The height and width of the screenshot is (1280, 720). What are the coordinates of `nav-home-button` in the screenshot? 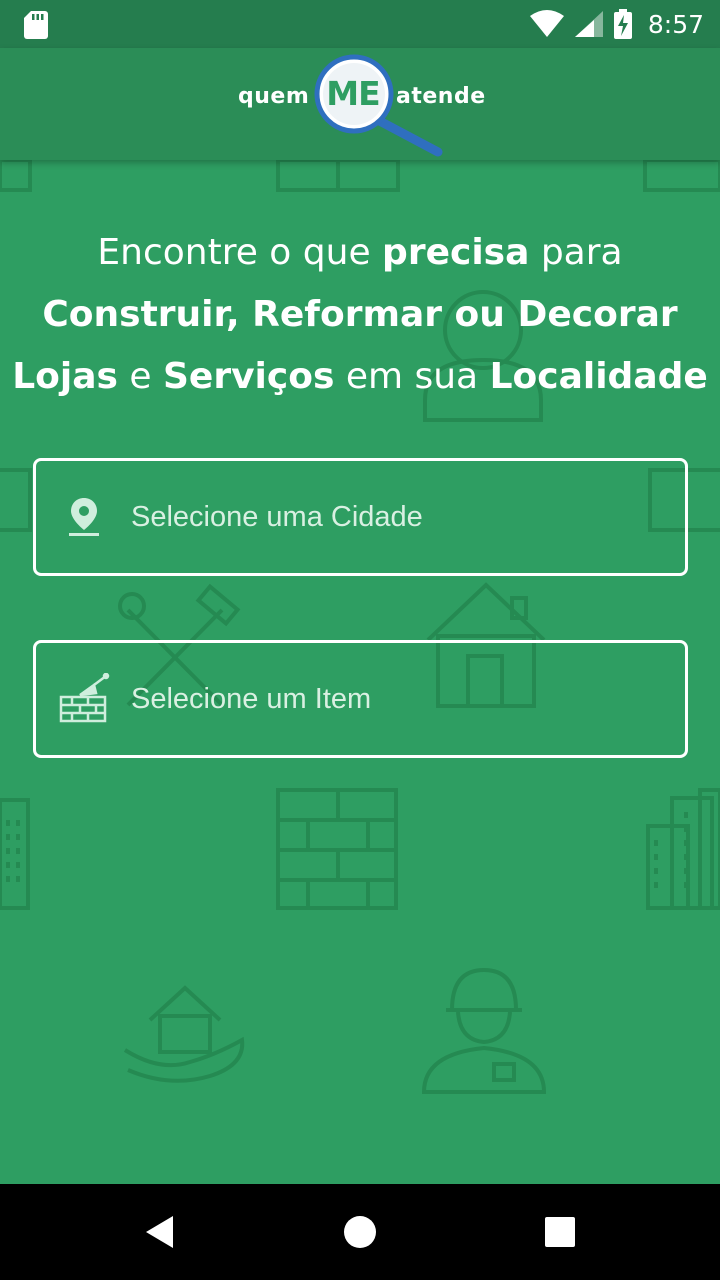 It's located at (360, 1232).